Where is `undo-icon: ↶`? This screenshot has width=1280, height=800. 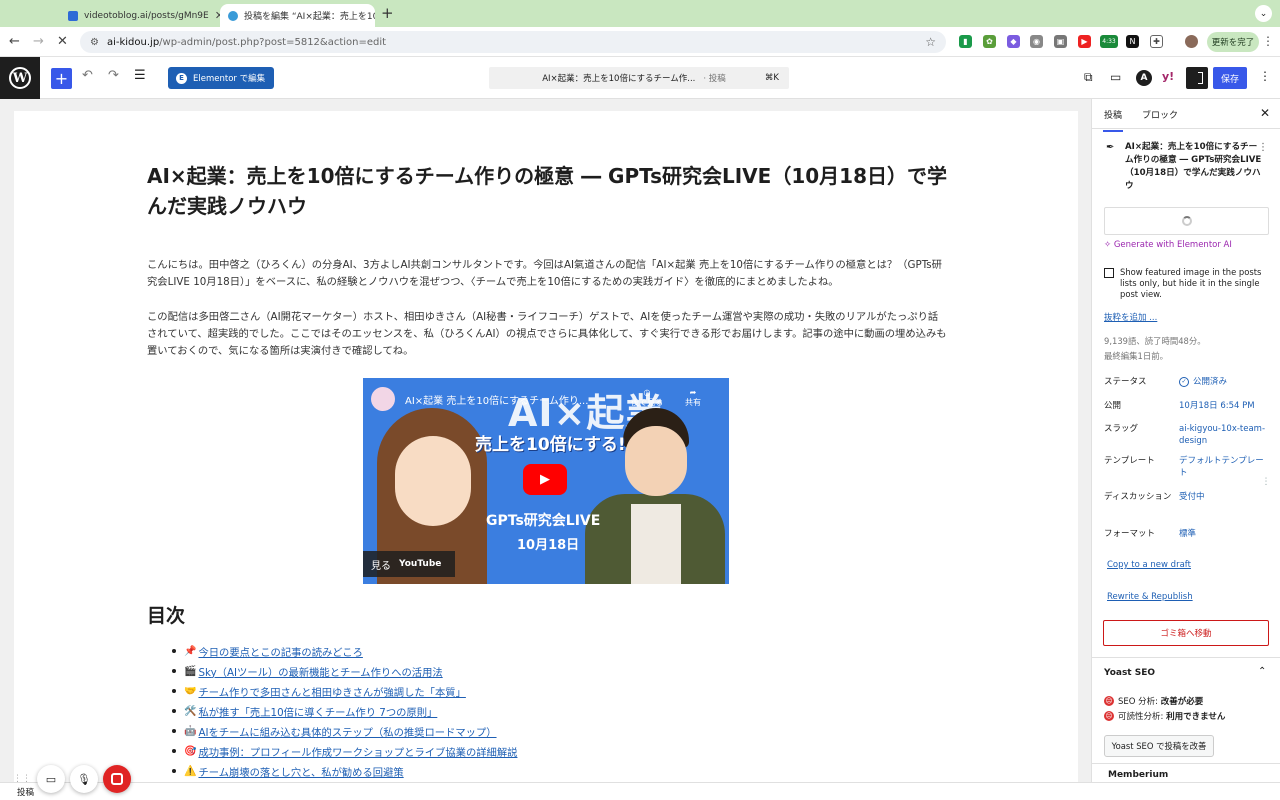 undo-icon: ↶ is located at coordinates (87, 75).